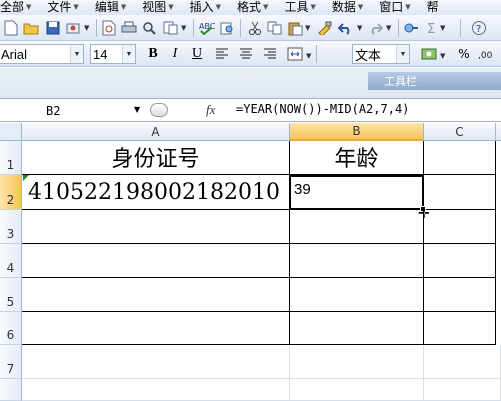 Image resolution: width=501 pixels, height=401 pixels. What do you see at coordinates (357, 295) in the screenshot?
I see `cell-b5` at bounding box center [357, 295].